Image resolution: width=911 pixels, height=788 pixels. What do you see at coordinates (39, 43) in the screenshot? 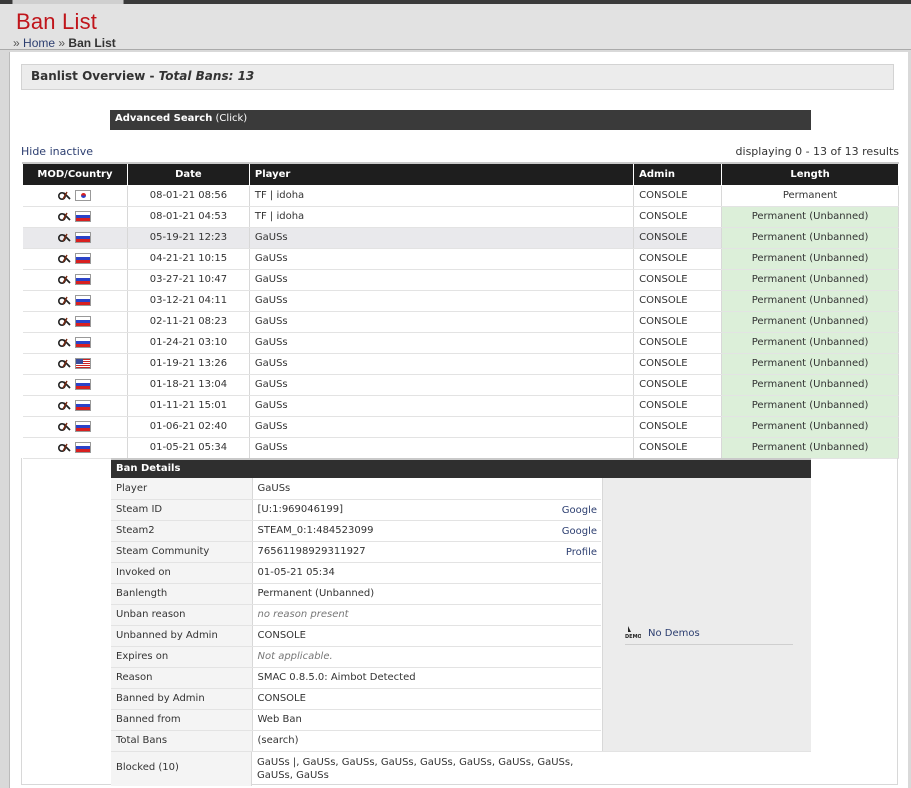
I see `breadcrumb-home-link: Home` at bounding box center [39, 43].